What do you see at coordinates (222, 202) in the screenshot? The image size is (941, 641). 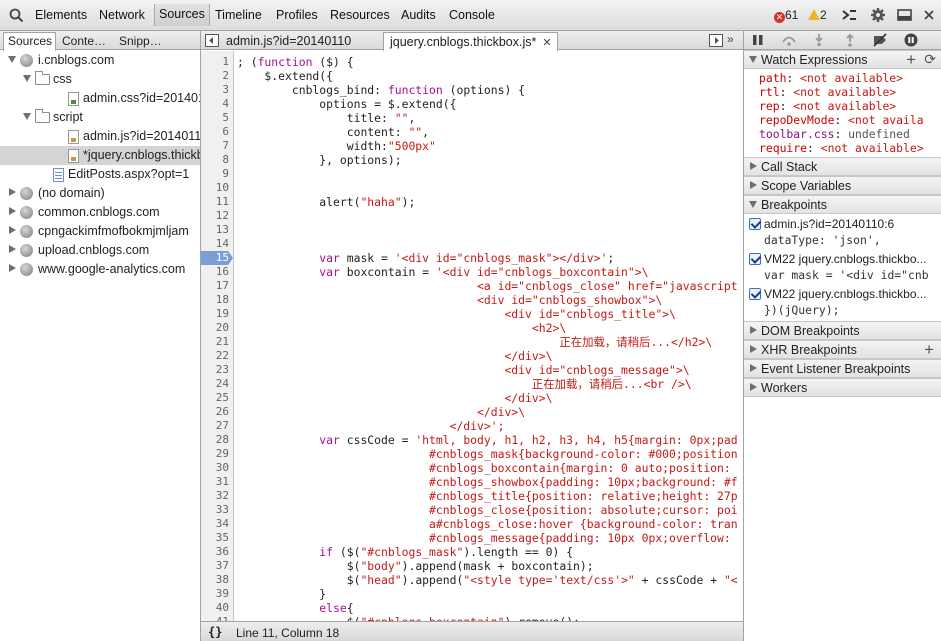 I see `line-number: 11` at bounding box center [222, 202].